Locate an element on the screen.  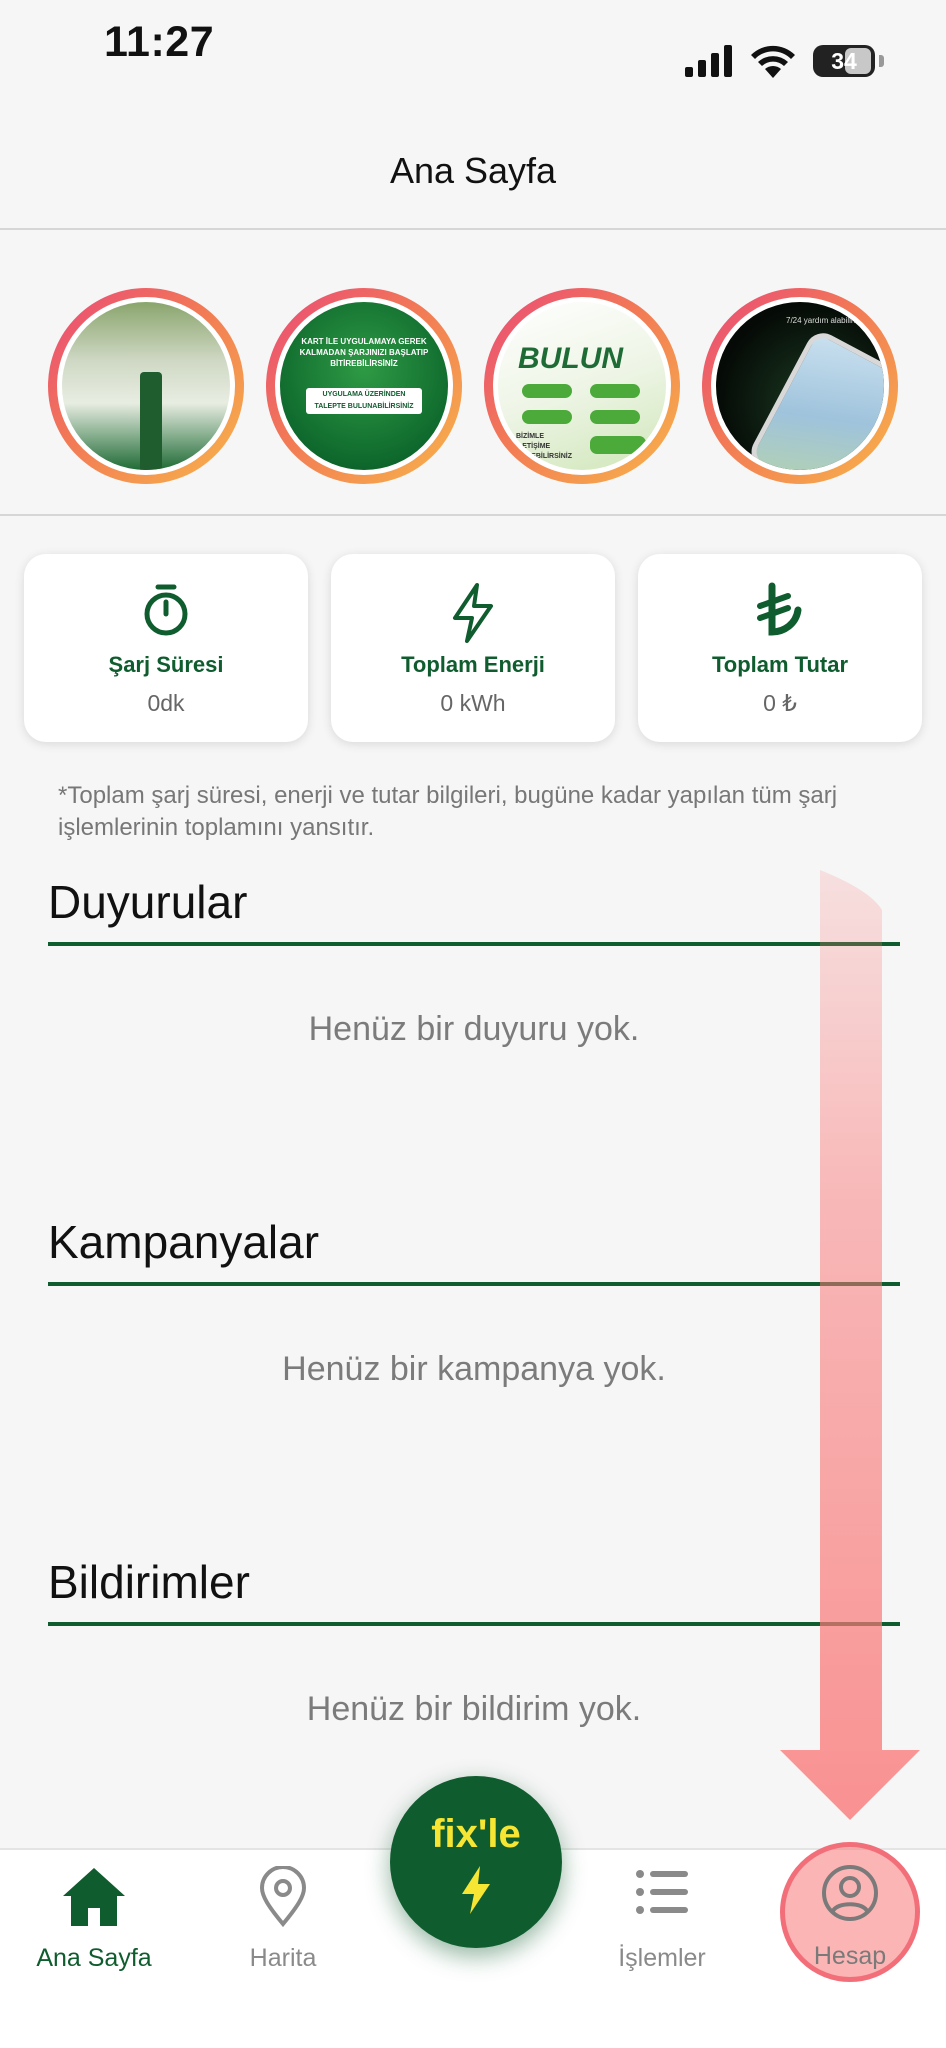
user-circle-icon is located at coordinates (850, 1893).